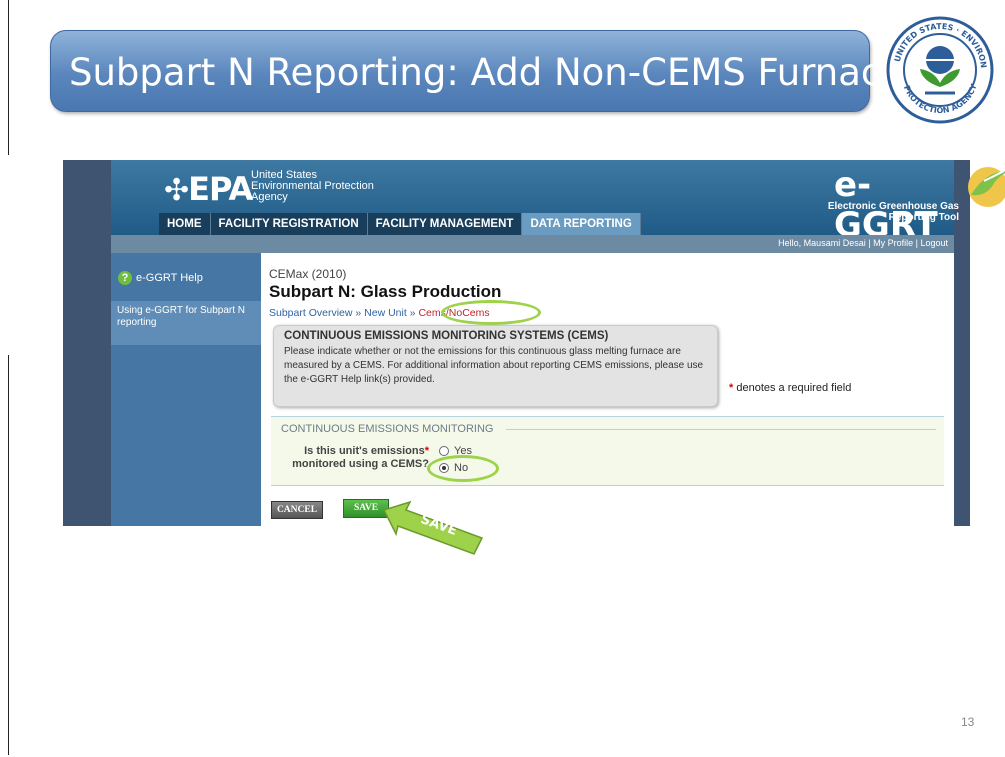  What do you see at coordinates (433, 527) in the screenshot?
I see `save-arrow-callout: SAVE` at bounding box center [433, 527].